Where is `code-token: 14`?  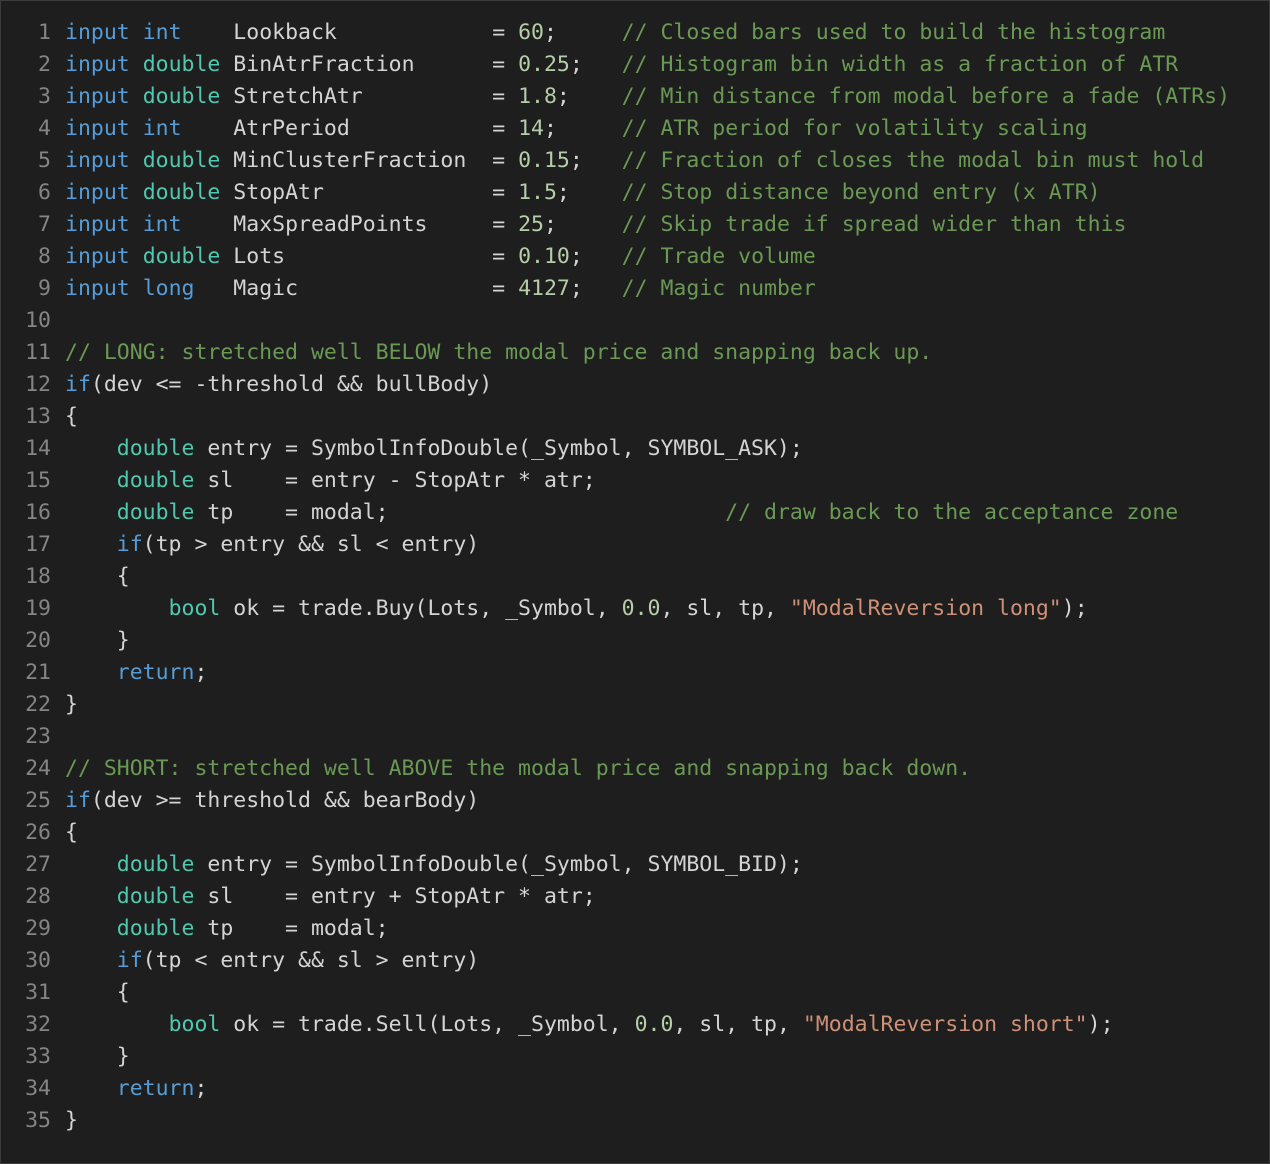
code-token: 14 is located at coordinates (531, 128).